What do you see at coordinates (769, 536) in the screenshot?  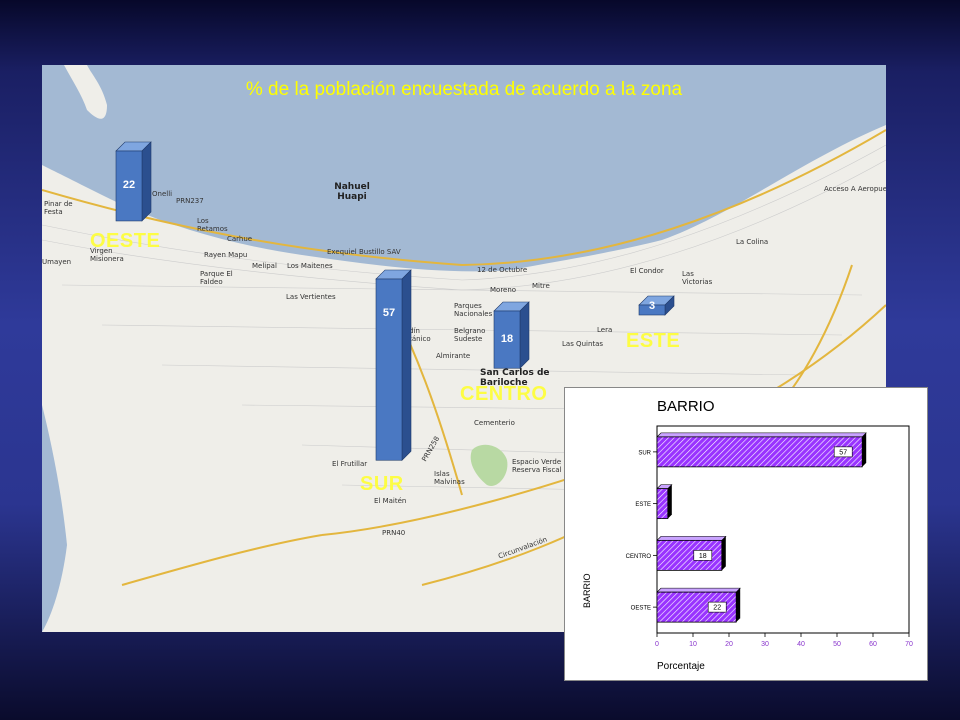 I see `chart-plot: 0 10 20 30 40 50 60 70 SUR 57 ESTE CENTRO 18 OESTE 22` at bounding box center [769, 536].